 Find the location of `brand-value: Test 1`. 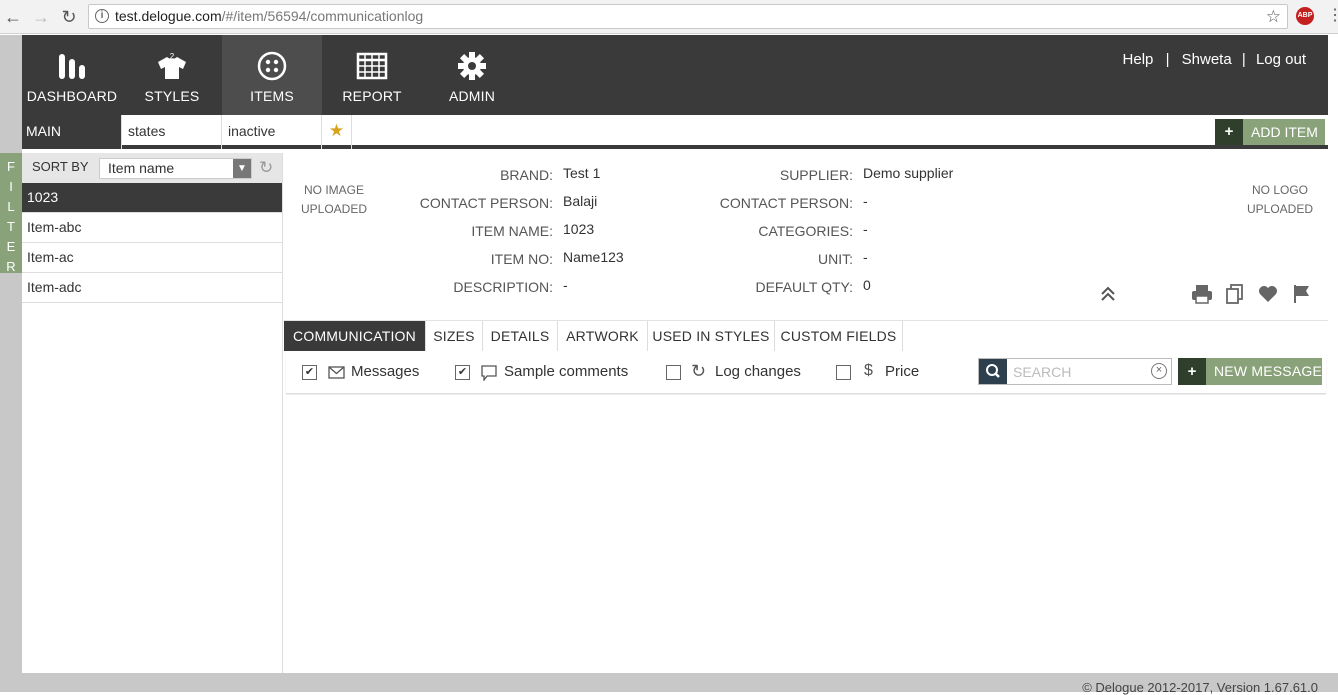

brand-value: Test 1 is located at coordinates (582, 173).